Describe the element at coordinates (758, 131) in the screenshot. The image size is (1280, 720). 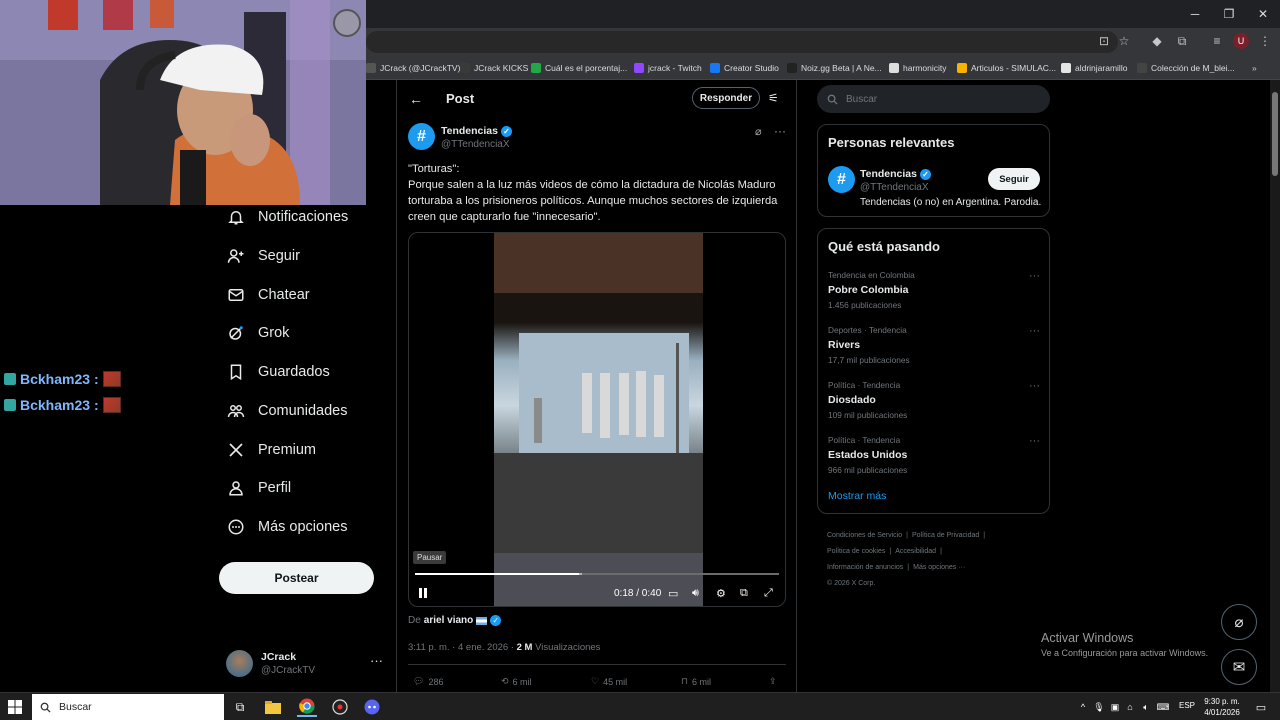
I see `grok-explain-icon: ⌀` at that location.